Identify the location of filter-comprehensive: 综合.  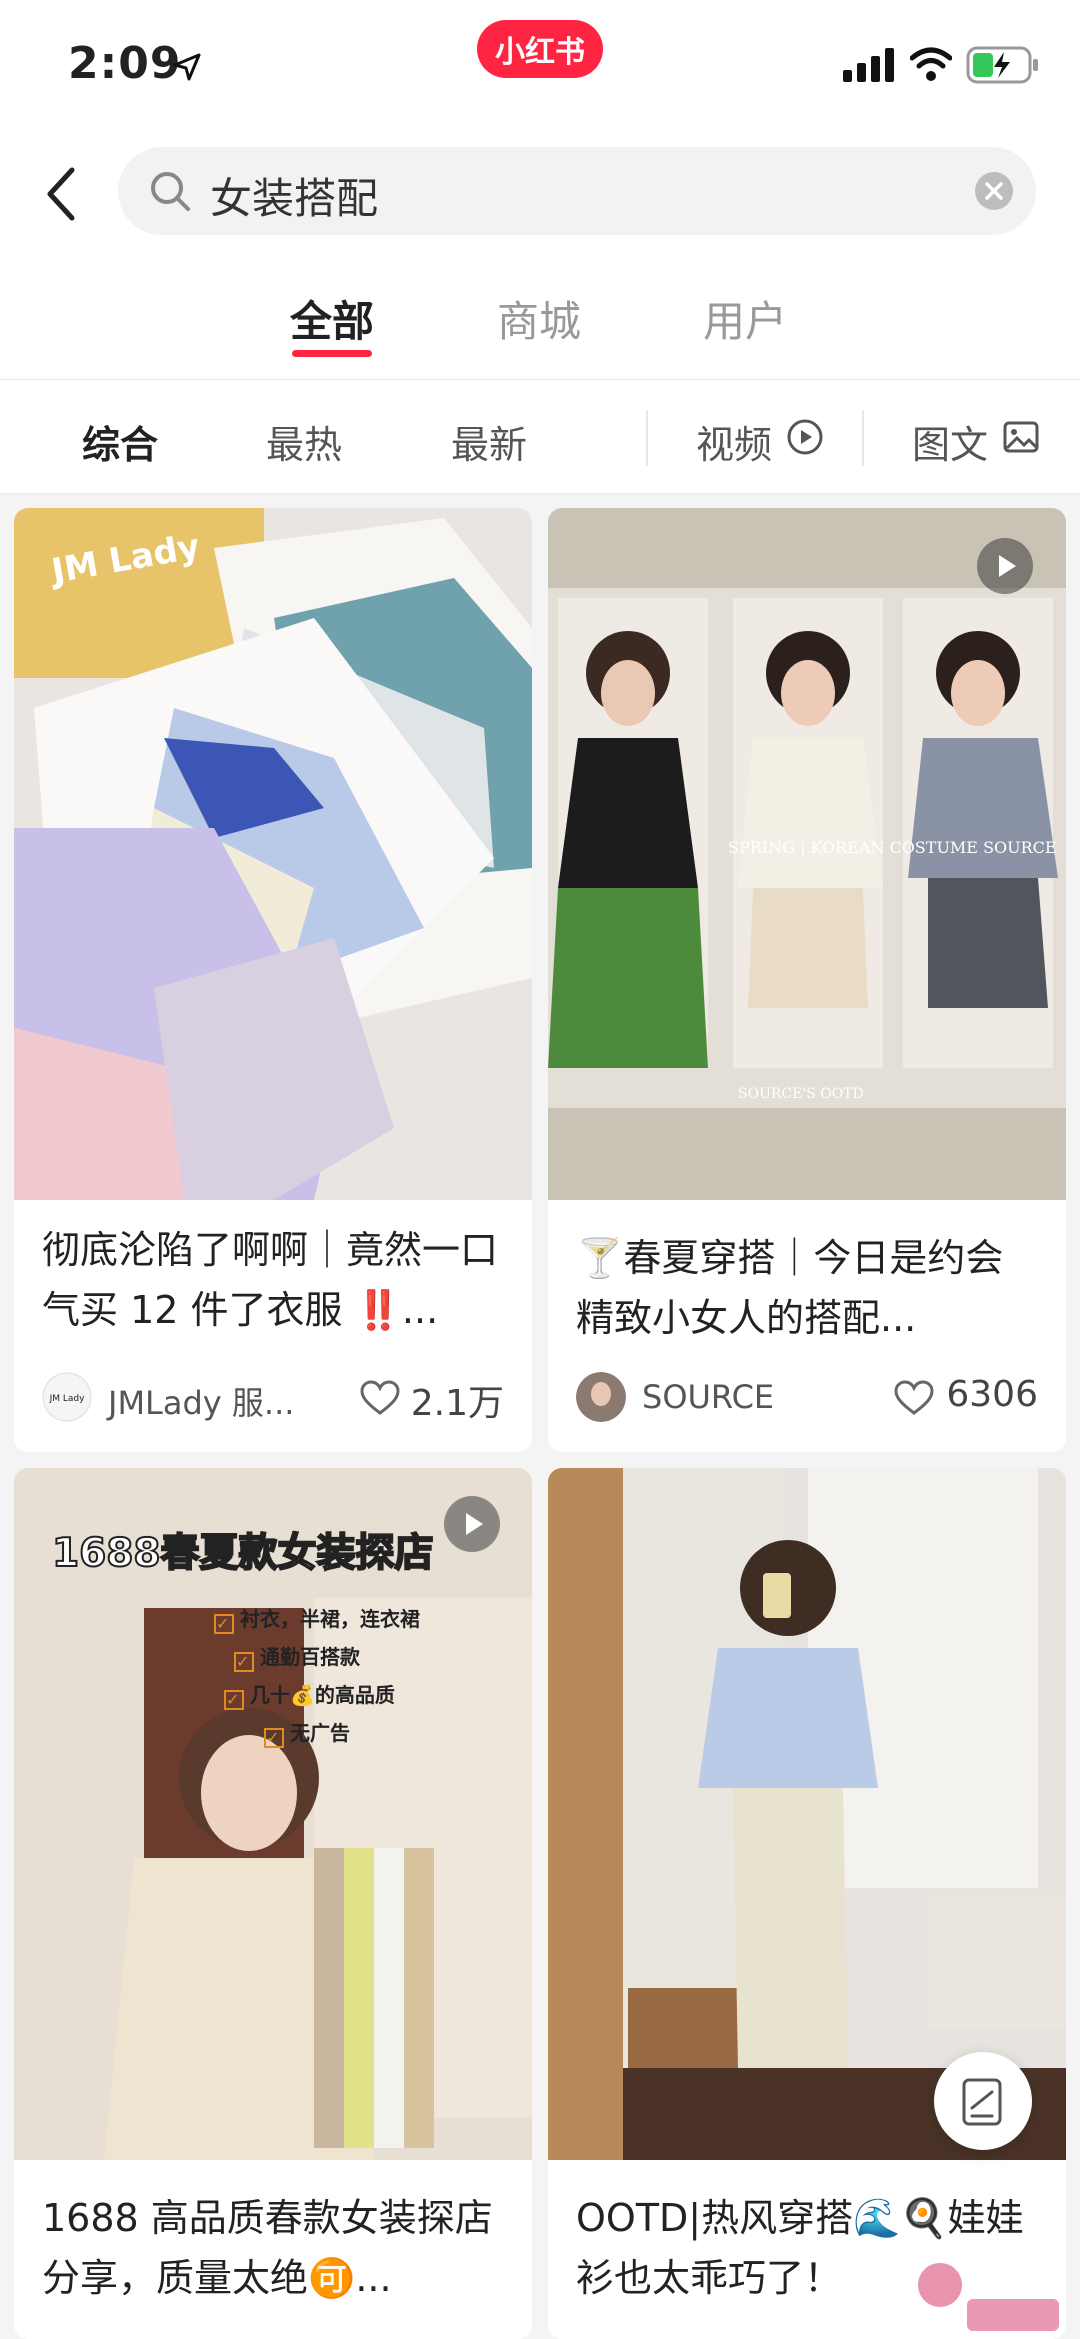
(120, 441).